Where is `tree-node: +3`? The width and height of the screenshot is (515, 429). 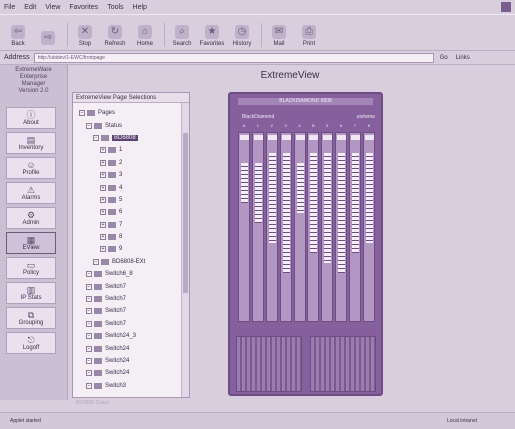 tree-node: +3 is located at coordinates (134, 175).